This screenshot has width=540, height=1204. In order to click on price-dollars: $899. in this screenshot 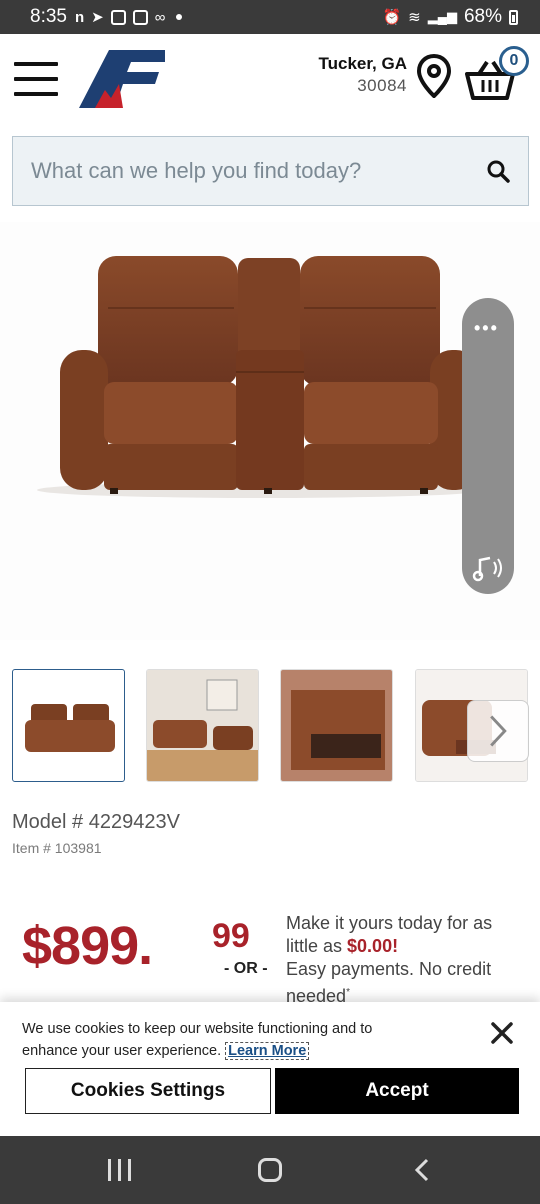, I will do `click(87, 946)`.